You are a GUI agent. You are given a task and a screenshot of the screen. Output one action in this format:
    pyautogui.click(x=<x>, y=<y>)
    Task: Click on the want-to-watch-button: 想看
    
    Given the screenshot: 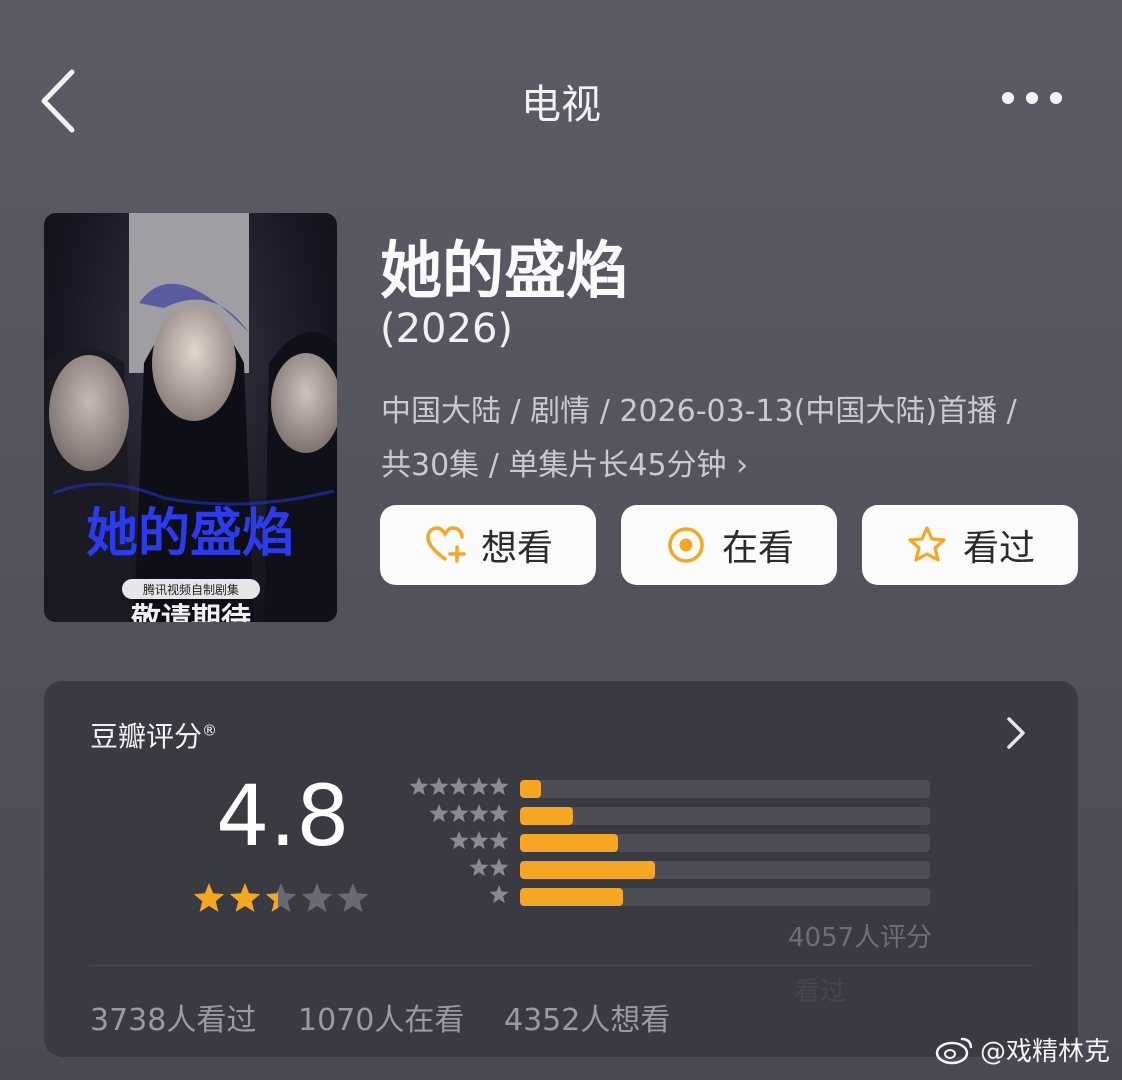 What is the action you would take?
    pyautogui.click(x=488, y=545)
    